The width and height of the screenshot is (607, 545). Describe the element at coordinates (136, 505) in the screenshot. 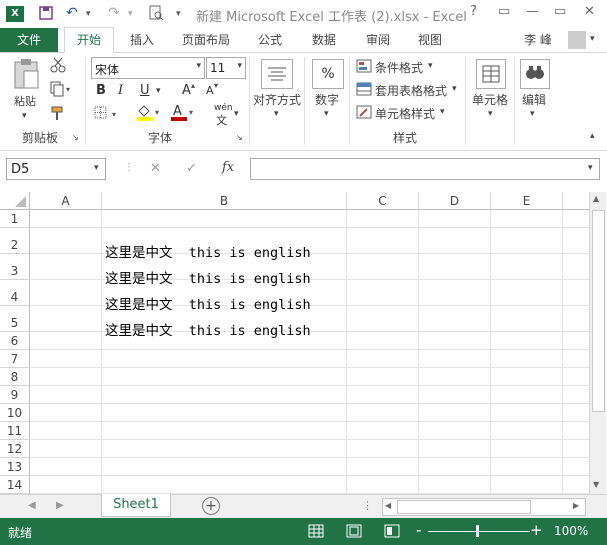

I see `sheet-tab-sheet1: Sheet1` at that location.